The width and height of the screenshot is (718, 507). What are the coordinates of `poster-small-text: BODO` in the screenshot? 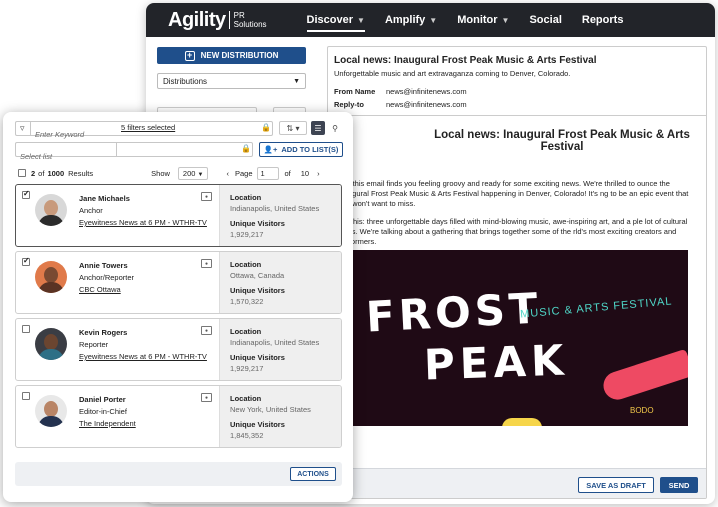 It's located at (642, 410).